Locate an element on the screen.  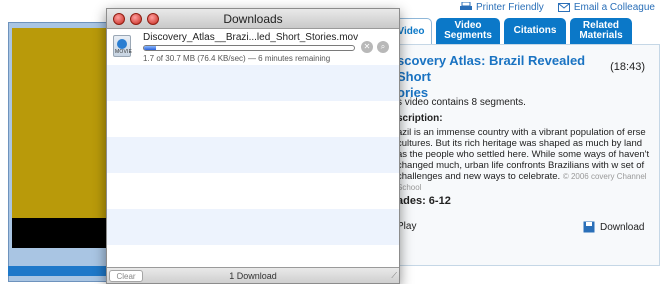
downloads-titlebar: Downloads is located at coordinates (253, 19).